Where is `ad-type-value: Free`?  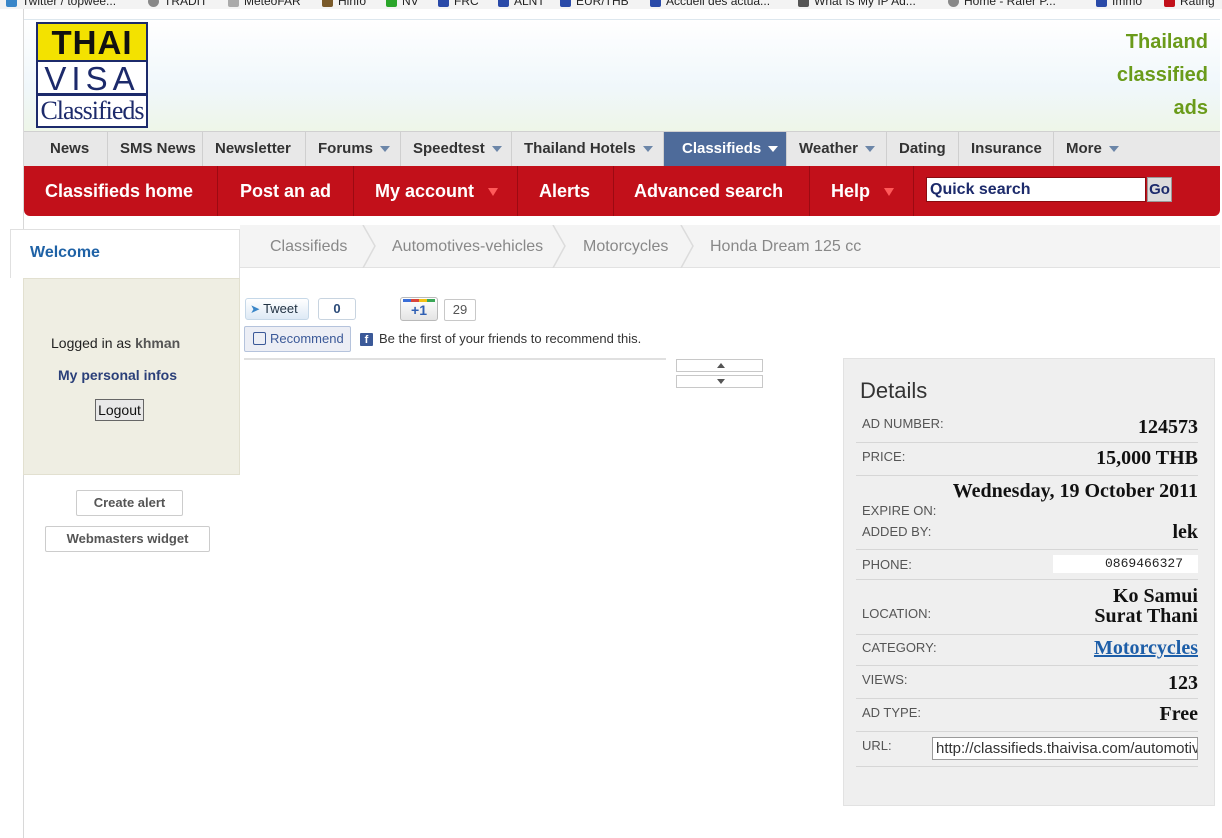
ad-type-value: Free is located at coordinates (1179, 714).